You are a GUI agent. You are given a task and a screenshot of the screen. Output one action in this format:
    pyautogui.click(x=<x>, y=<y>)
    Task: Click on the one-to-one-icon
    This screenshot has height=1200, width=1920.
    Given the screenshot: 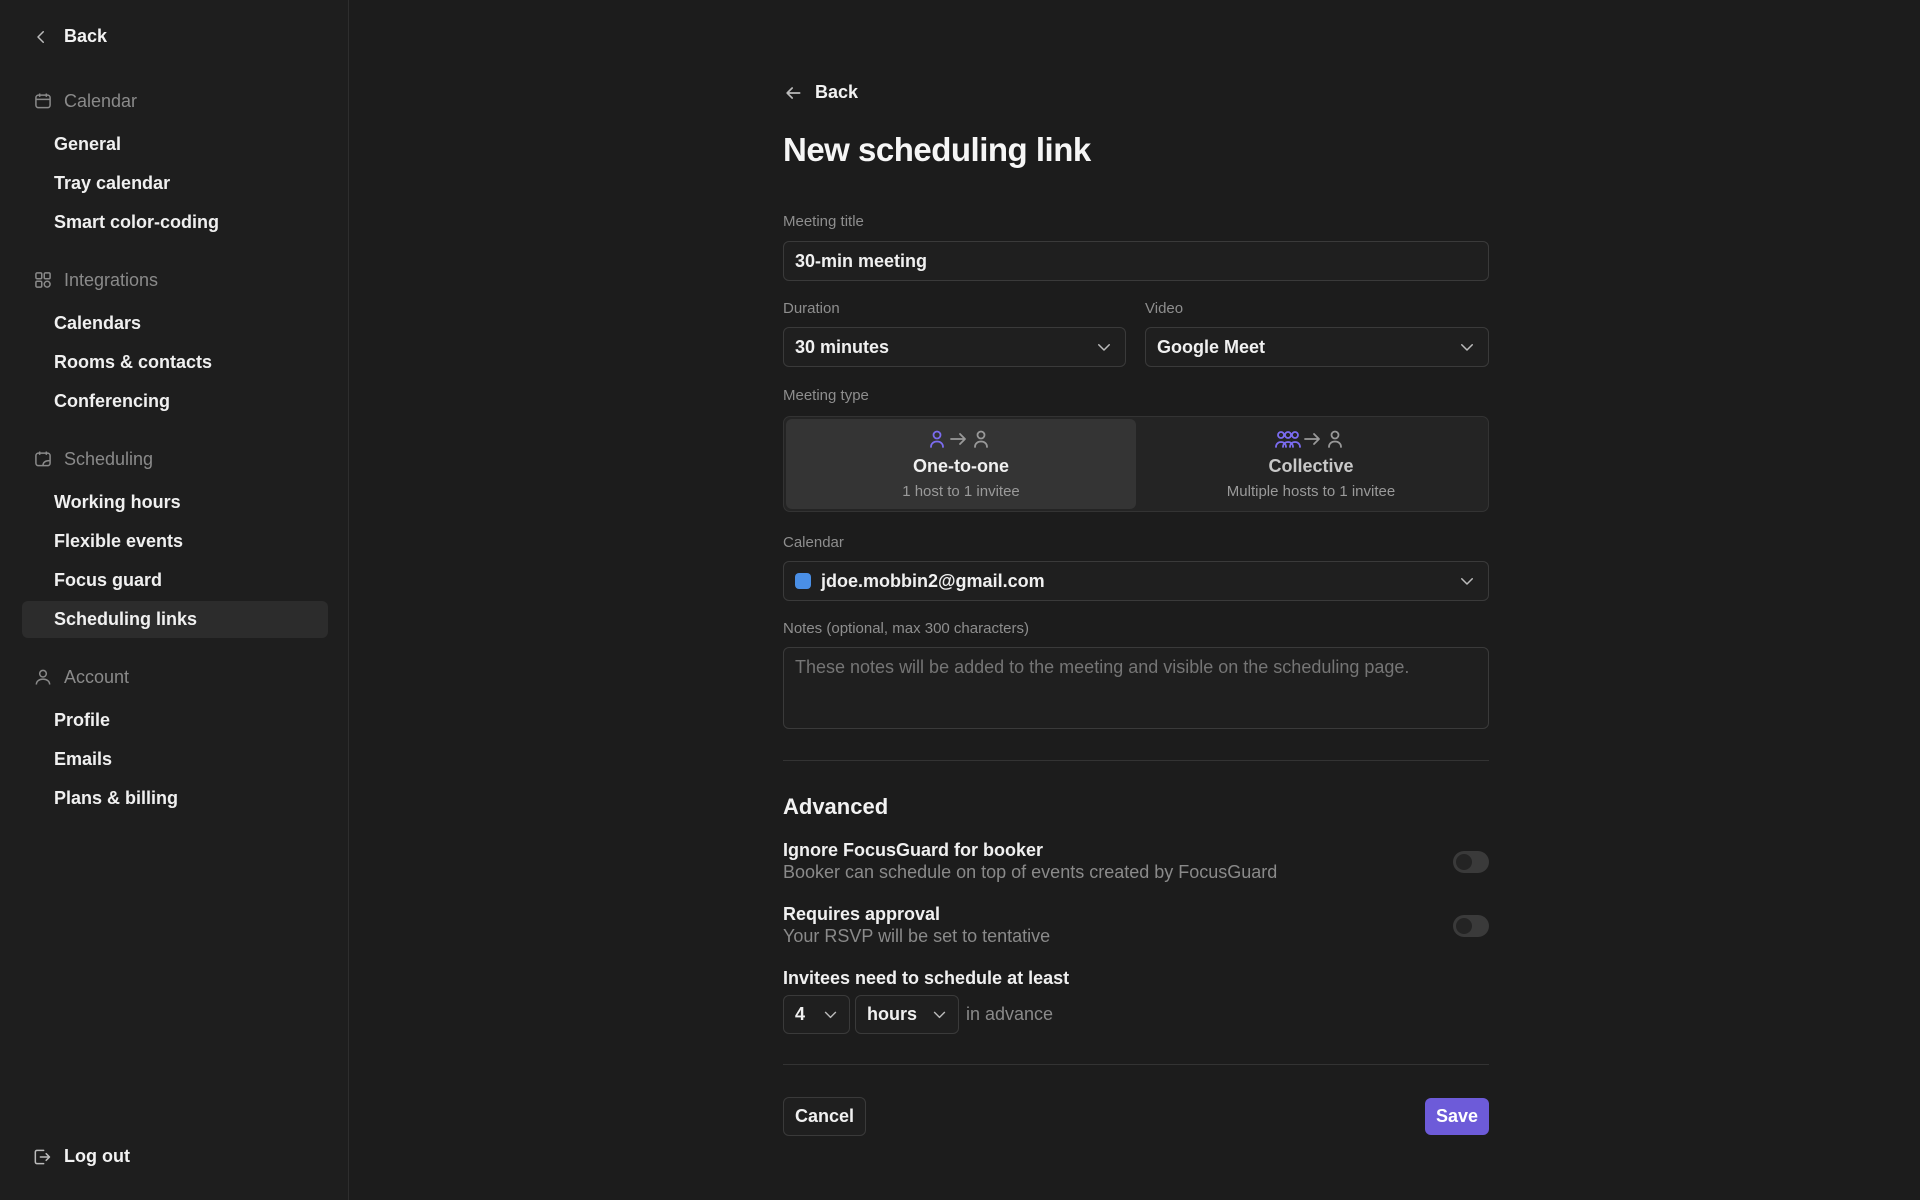 What is the action you would take?
    pyautogui.click(x=961, y=439)
    